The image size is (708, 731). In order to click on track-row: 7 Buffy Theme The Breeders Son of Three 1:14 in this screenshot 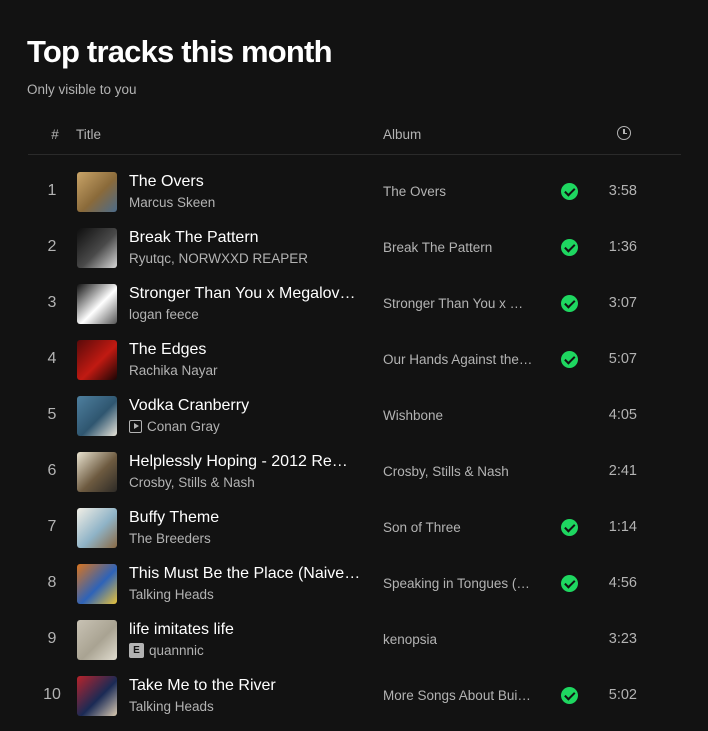, I will do `click(354, 528)`.